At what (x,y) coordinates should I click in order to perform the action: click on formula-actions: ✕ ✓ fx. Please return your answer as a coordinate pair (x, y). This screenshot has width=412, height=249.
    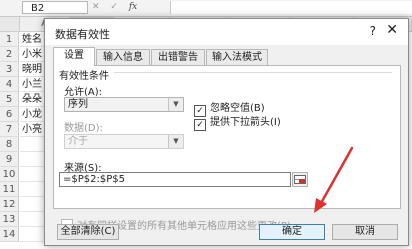
    Looking at the image, I should click on (118, 7).